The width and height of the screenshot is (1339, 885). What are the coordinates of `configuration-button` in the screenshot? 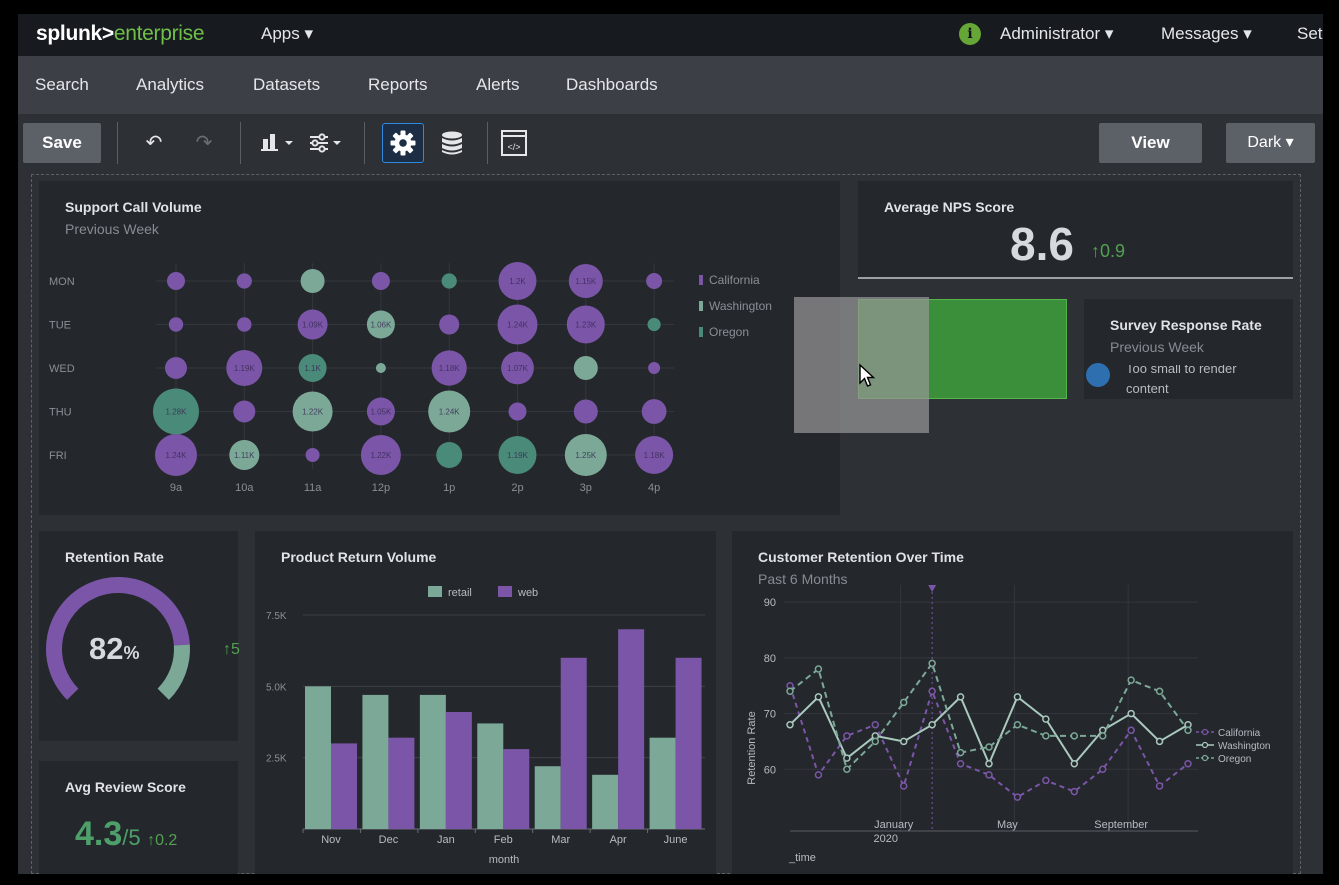 It's located at (403, 143).